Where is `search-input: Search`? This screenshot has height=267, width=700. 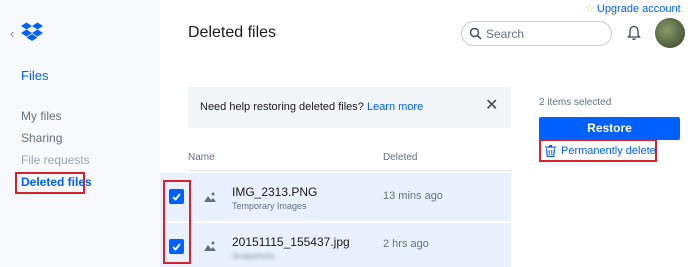 search-input: Search is located at coordinates (536, 33).